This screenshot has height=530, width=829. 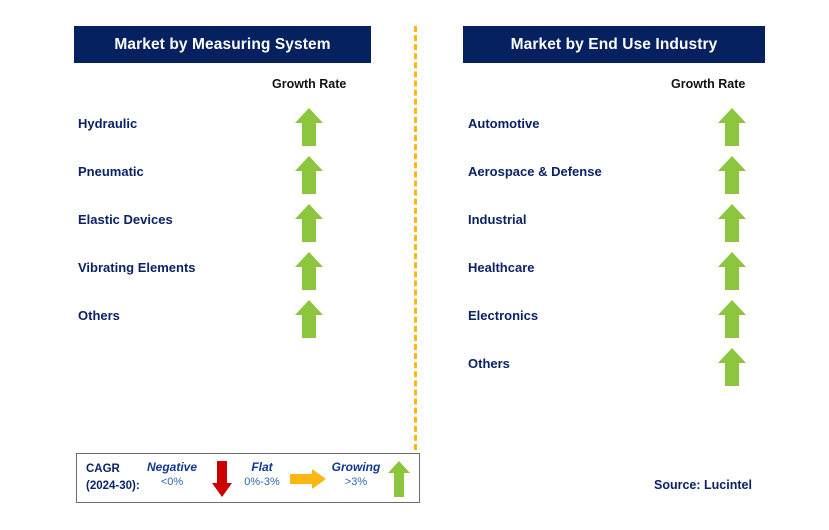 What do you see at coordinates (504, 123) in the screenshot?
I see `segment-label: Automotive` at bounding box center [504, 123].